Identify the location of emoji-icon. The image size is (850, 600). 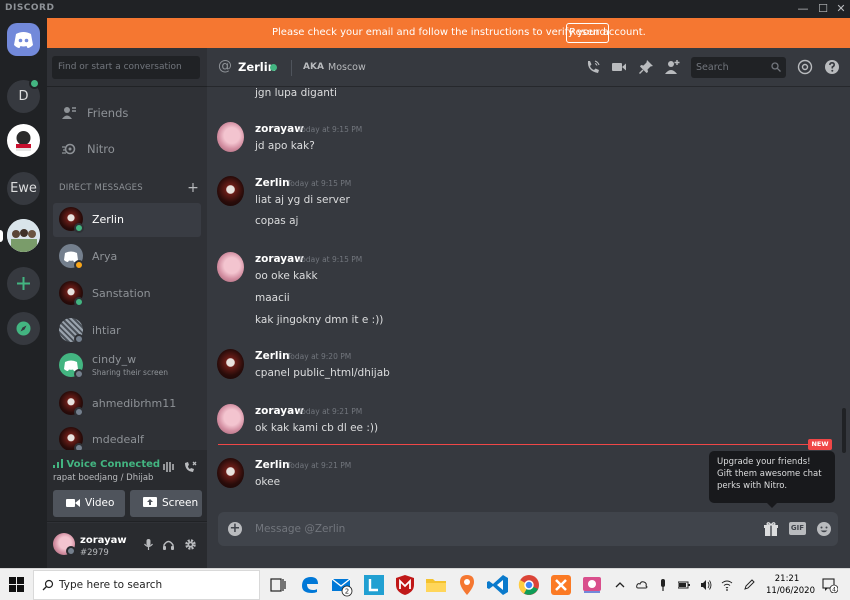
(824, 529).